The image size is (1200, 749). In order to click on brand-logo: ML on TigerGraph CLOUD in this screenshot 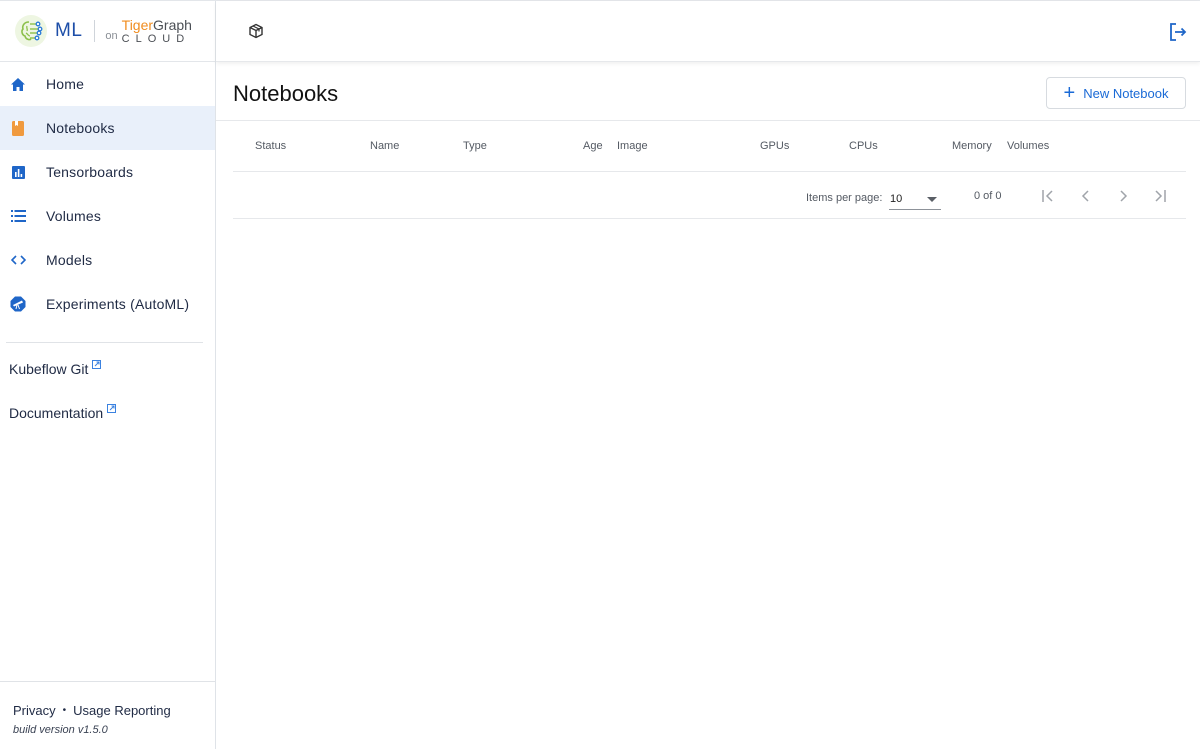, I will do `click(107, 31)`.